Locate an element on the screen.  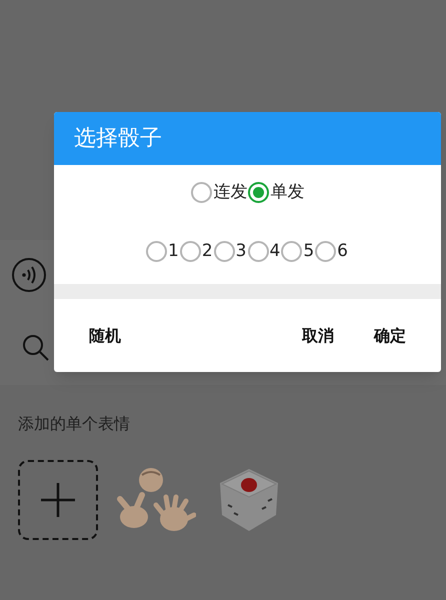
dialog-button: 随机 is located at coordinates (105, 336).